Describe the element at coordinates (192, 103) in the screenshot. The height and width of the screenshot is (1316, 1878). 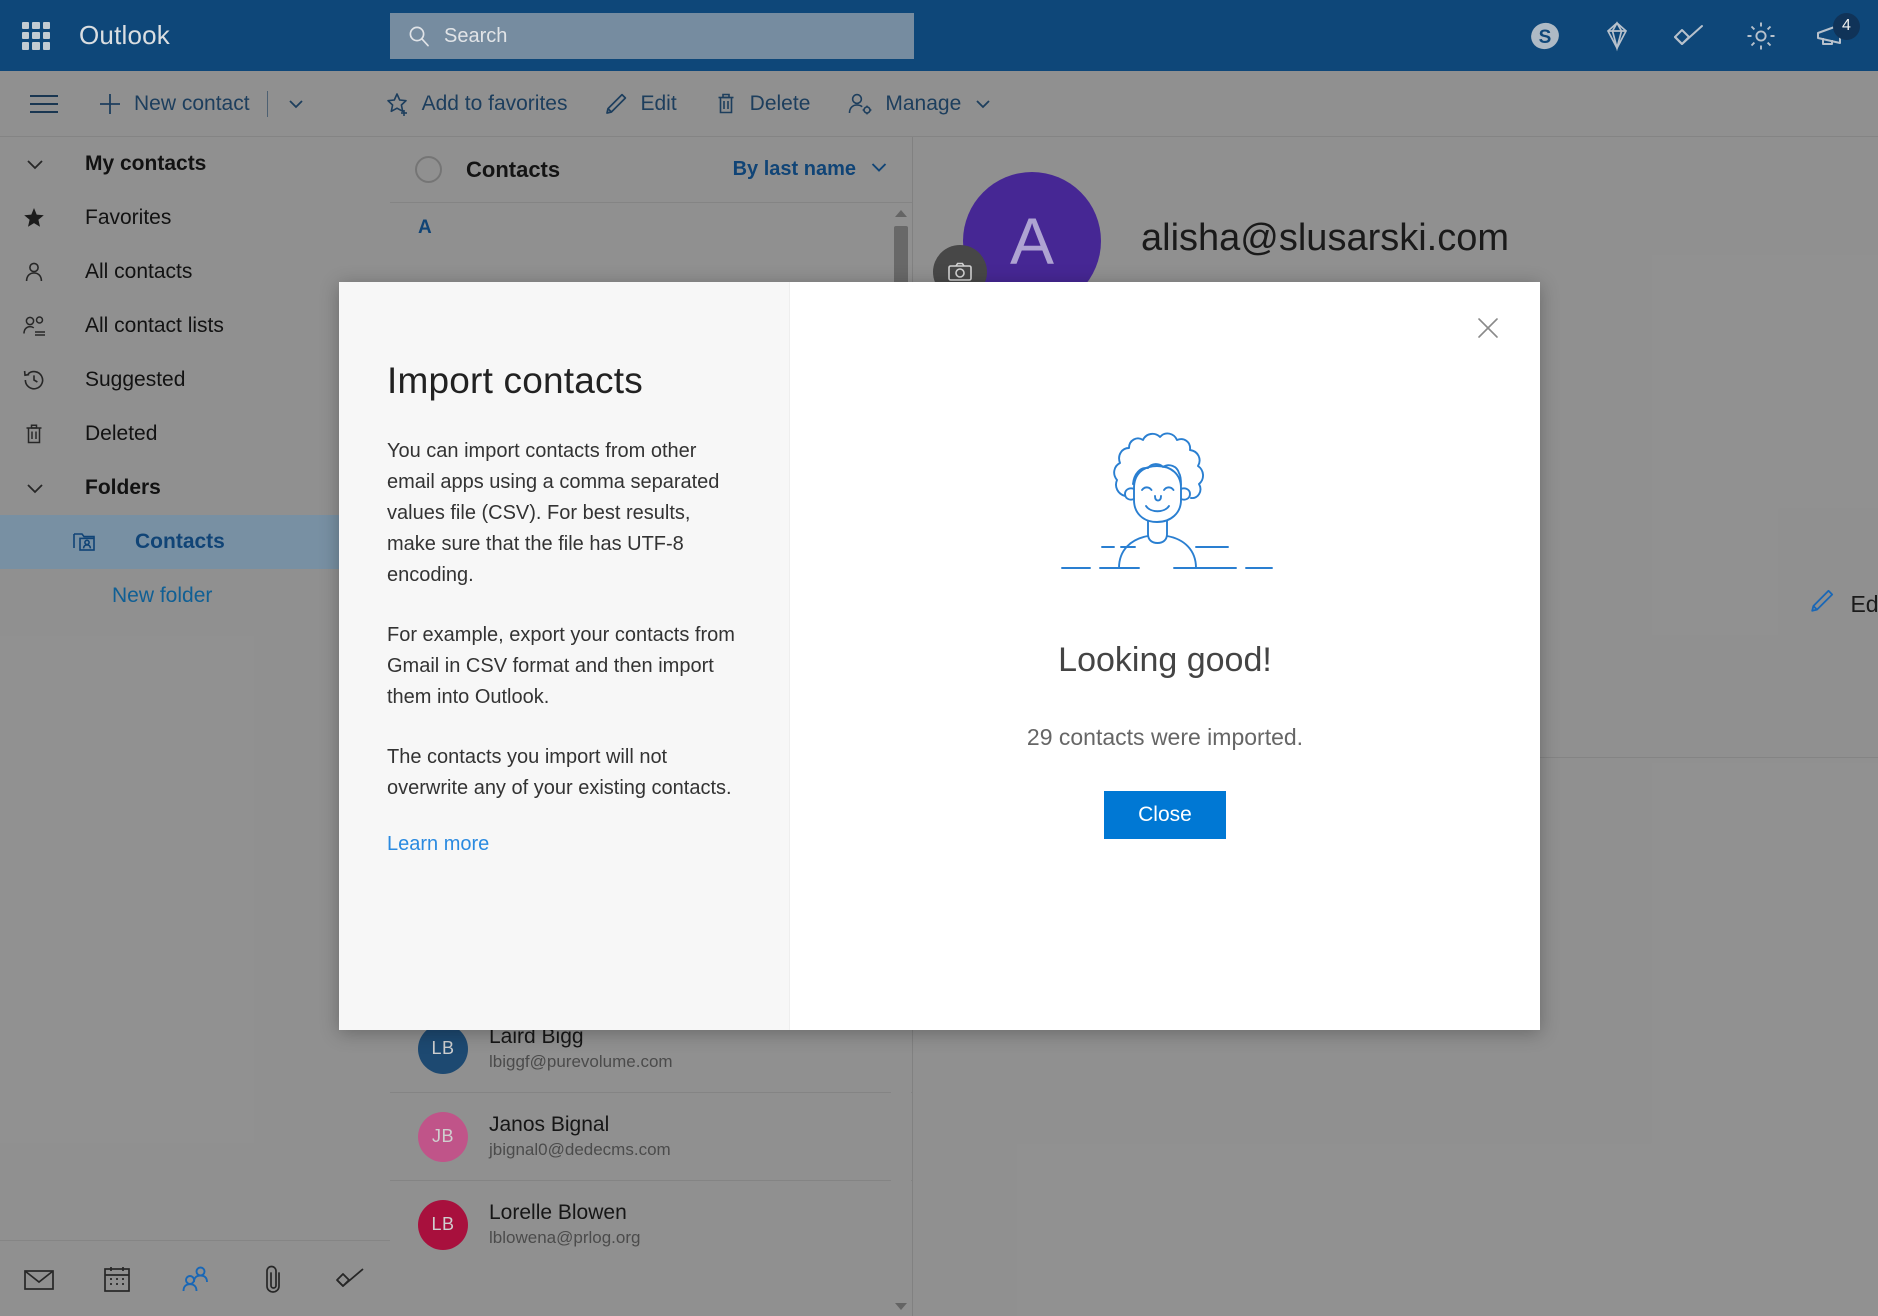
I see `new-contact-label: New contact` at that location.